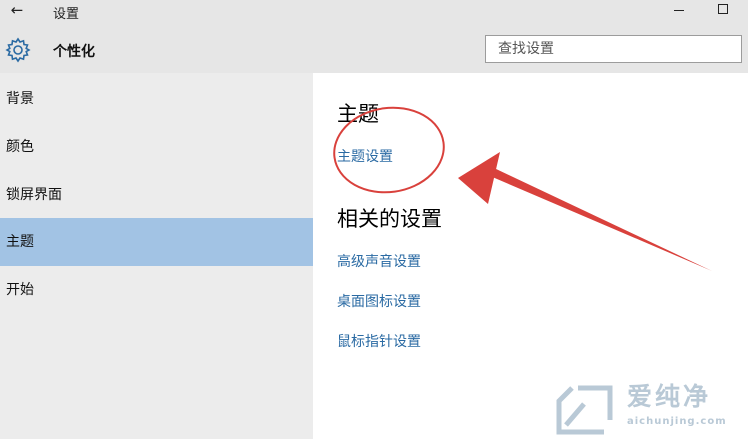 The width and height of the screenshot is (748, 439). I want to click on sidebar-item-start: 开始, so click(156, 290).